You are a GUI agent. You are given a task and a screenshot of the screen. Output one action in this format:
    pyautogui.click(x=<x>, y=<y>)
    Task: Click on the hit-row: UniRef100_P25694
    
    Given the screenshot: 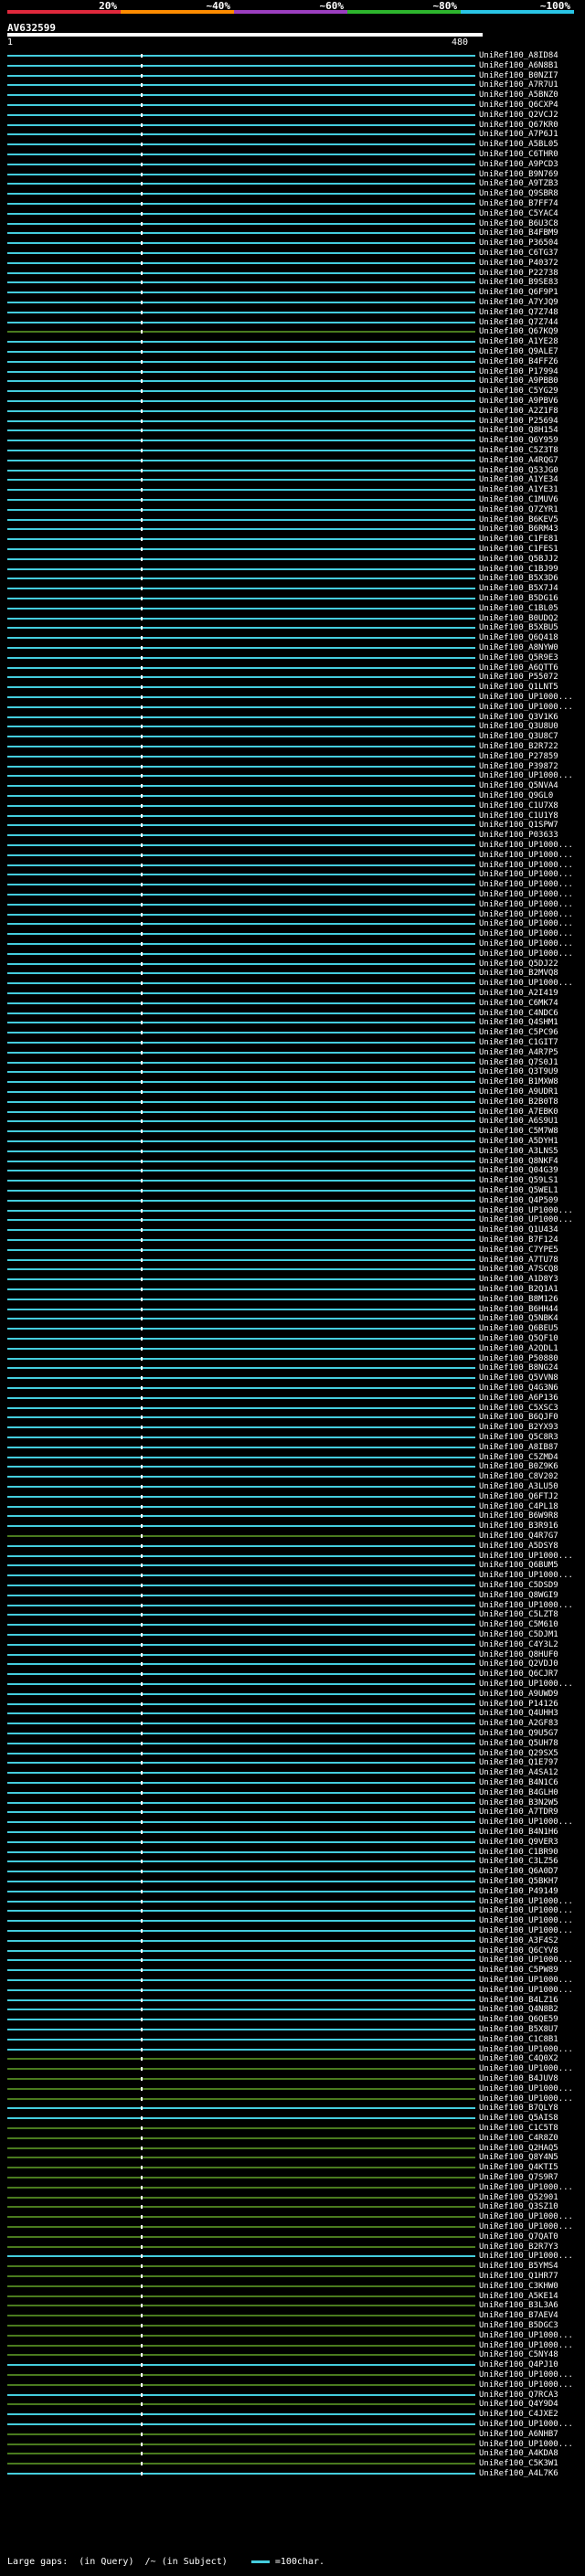 What is the action you would take?
    pyautogui.click(x=293, y=422)
    